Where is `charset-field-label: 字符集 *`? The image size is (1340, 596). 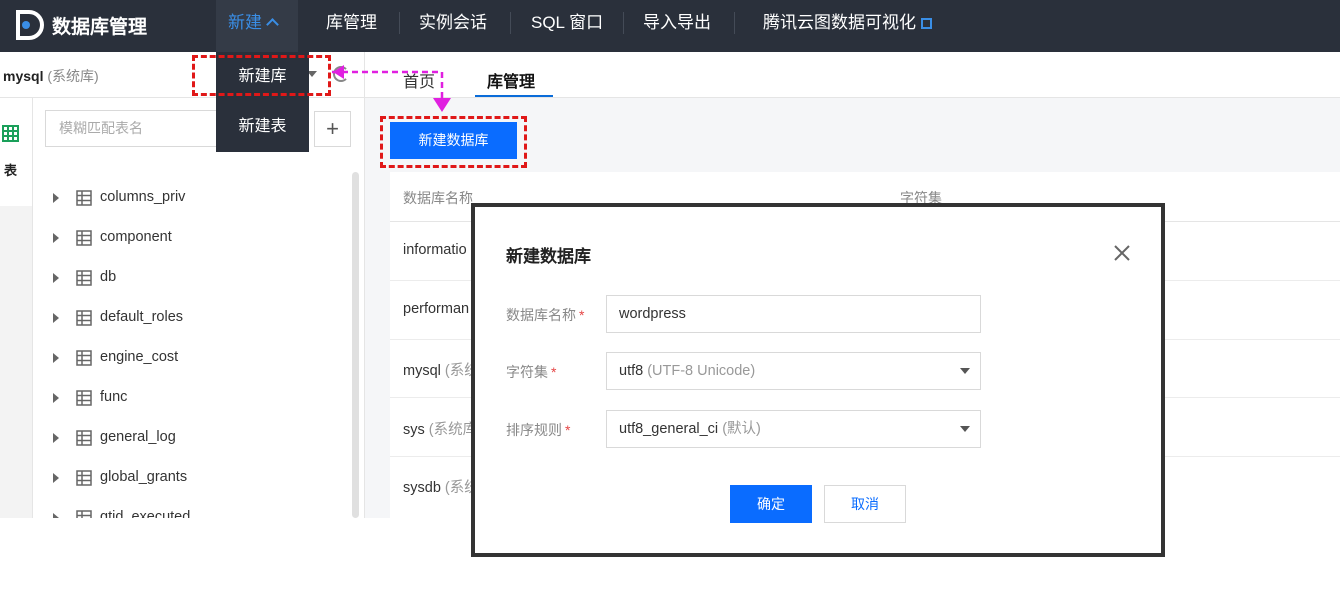
charset-field-label: 字符集 * is located at coordinates (531, 372).